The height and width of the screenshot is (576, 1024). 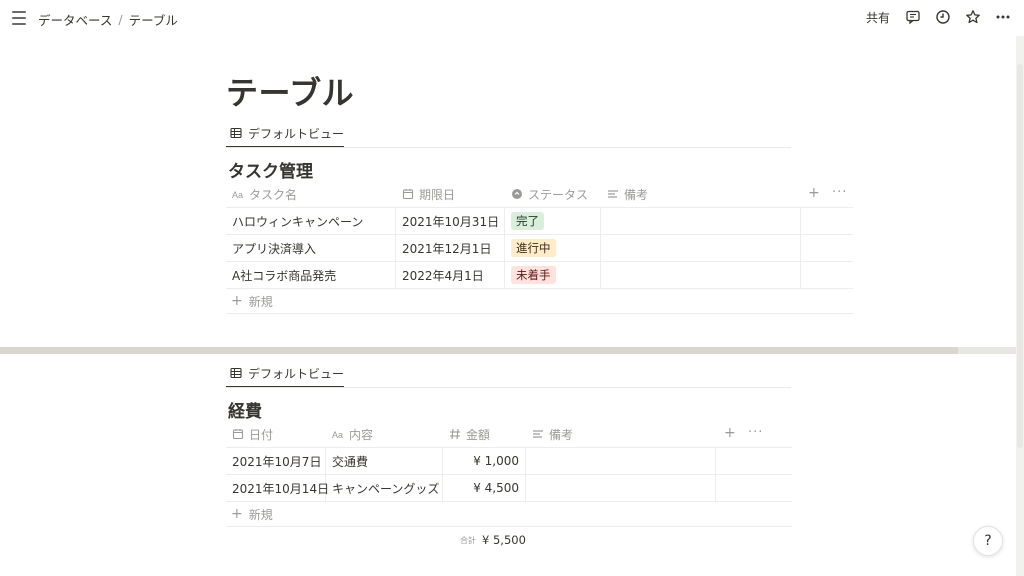 I want to click on sum-calculation: 合計 ¥ 5,500, so click(x=493, y=540).